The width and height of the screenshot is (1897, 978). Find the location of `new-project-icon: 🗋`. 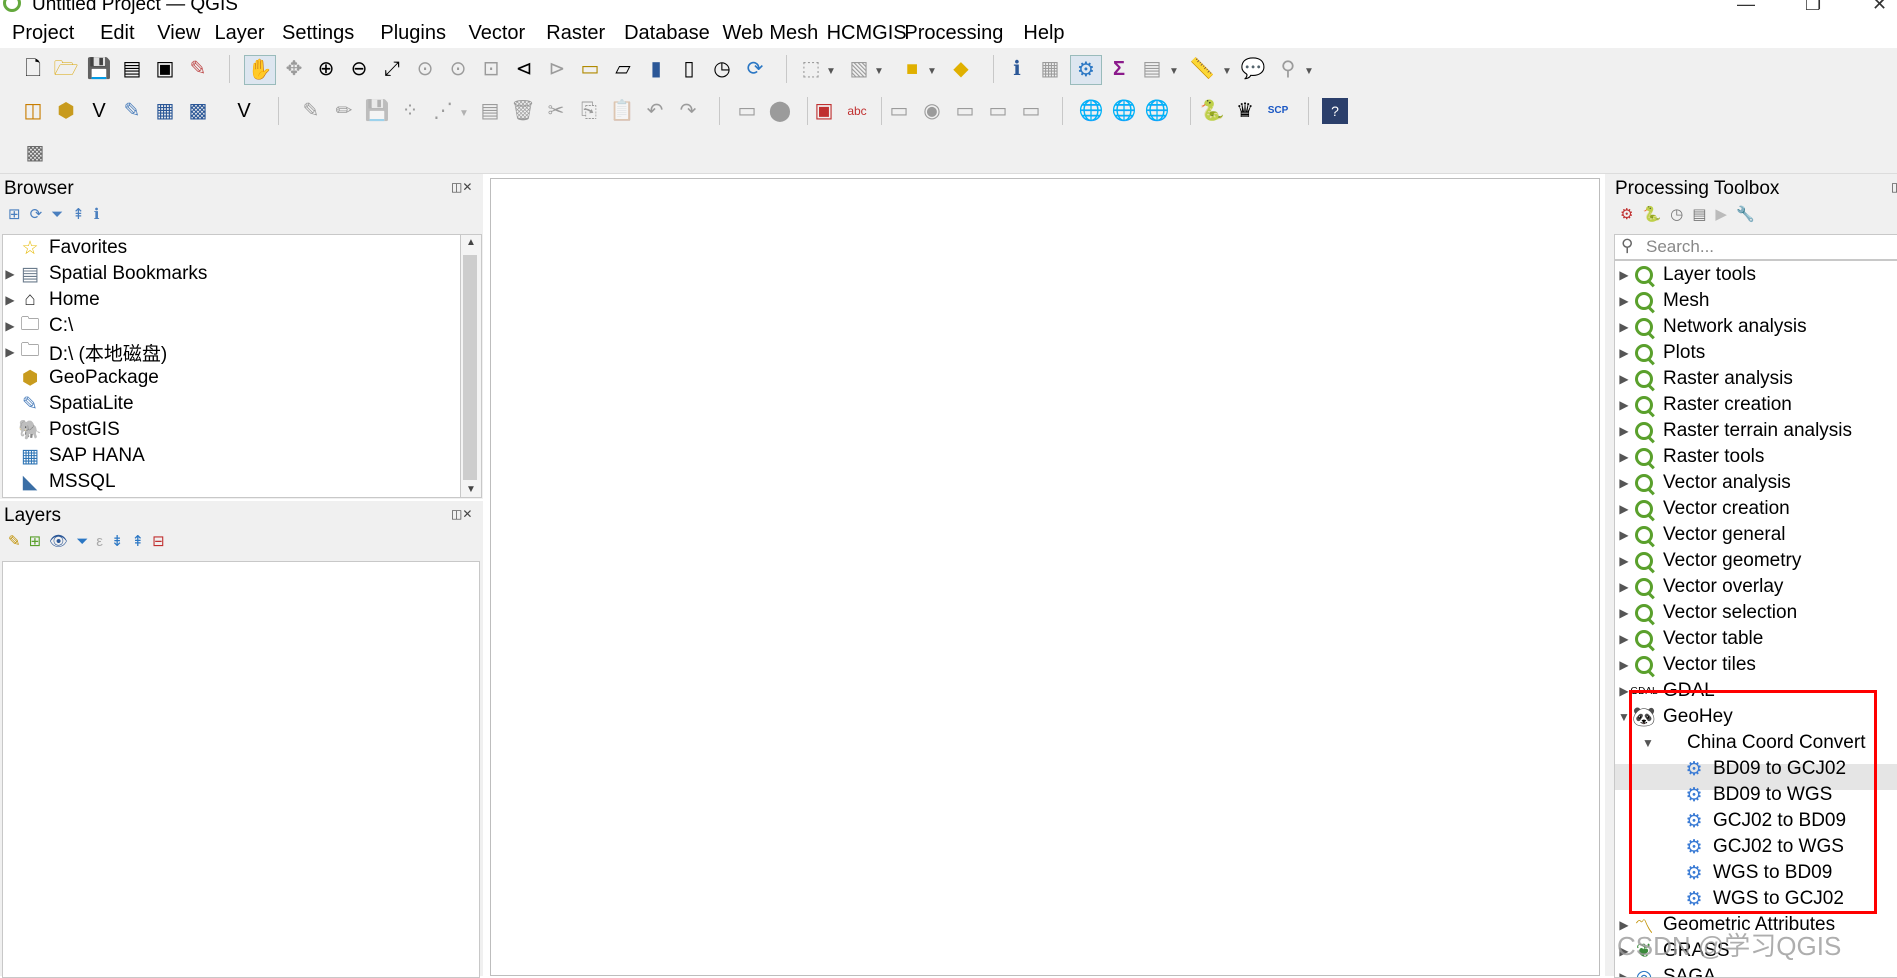

new-project-icon: 🗋 is located at coordinates (33, 69).